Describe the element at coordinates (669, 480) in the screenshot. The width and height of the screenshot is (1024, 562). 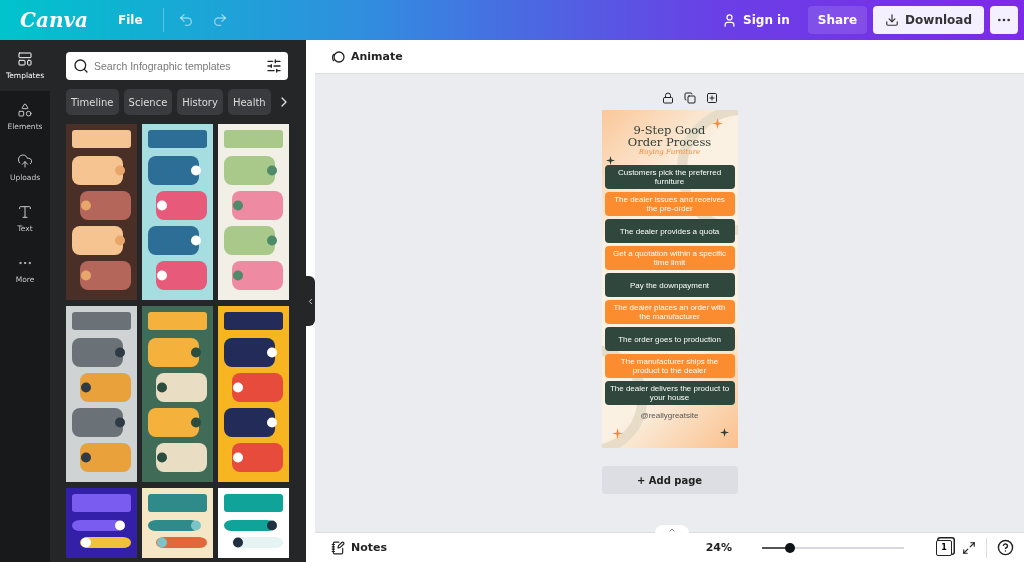
I see `add-page-button: + Add page` at that location.